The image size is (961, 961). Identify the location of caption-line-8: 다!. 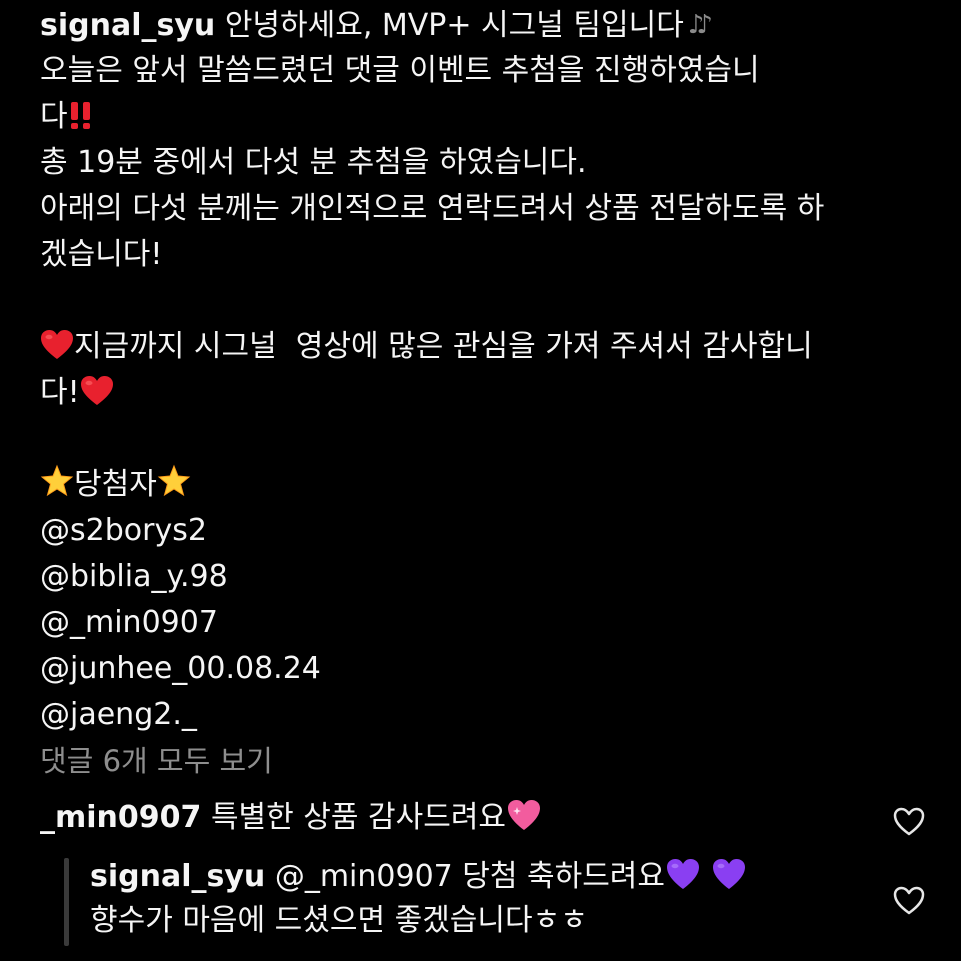
(490, 393).